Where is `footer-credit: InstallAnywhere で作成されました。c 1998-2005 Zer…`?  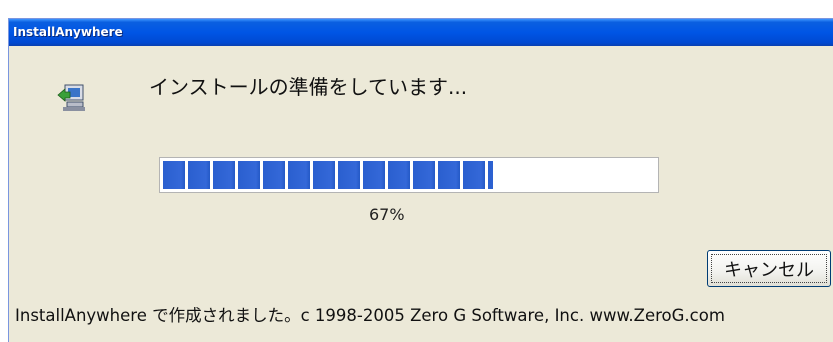
footer-credit: InstallAnywhere で作成されました。c 1998-2005 Zer… is located at coordinates (370, 315).